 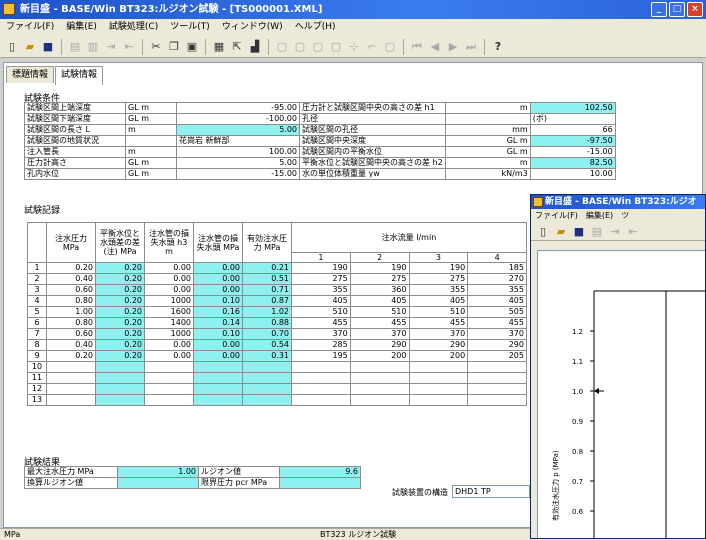 I want to click on select-icon: ⇱, so click(x=237, y=47).